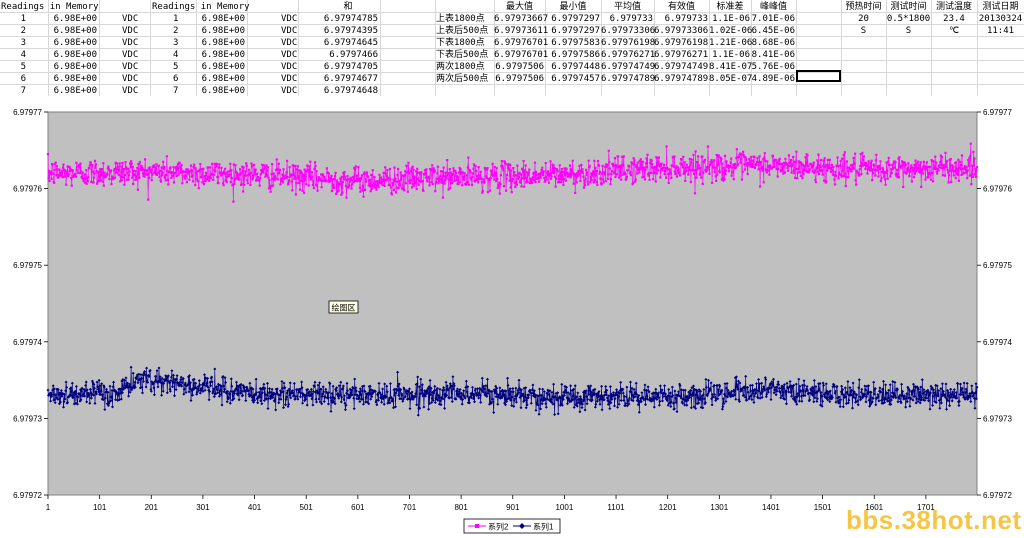 The image size is (1024, 538). What do you see at coordinates (353, 55) in the screenshot?
I see `sum-value: 6.9797466` at bounding box center [353, 55].